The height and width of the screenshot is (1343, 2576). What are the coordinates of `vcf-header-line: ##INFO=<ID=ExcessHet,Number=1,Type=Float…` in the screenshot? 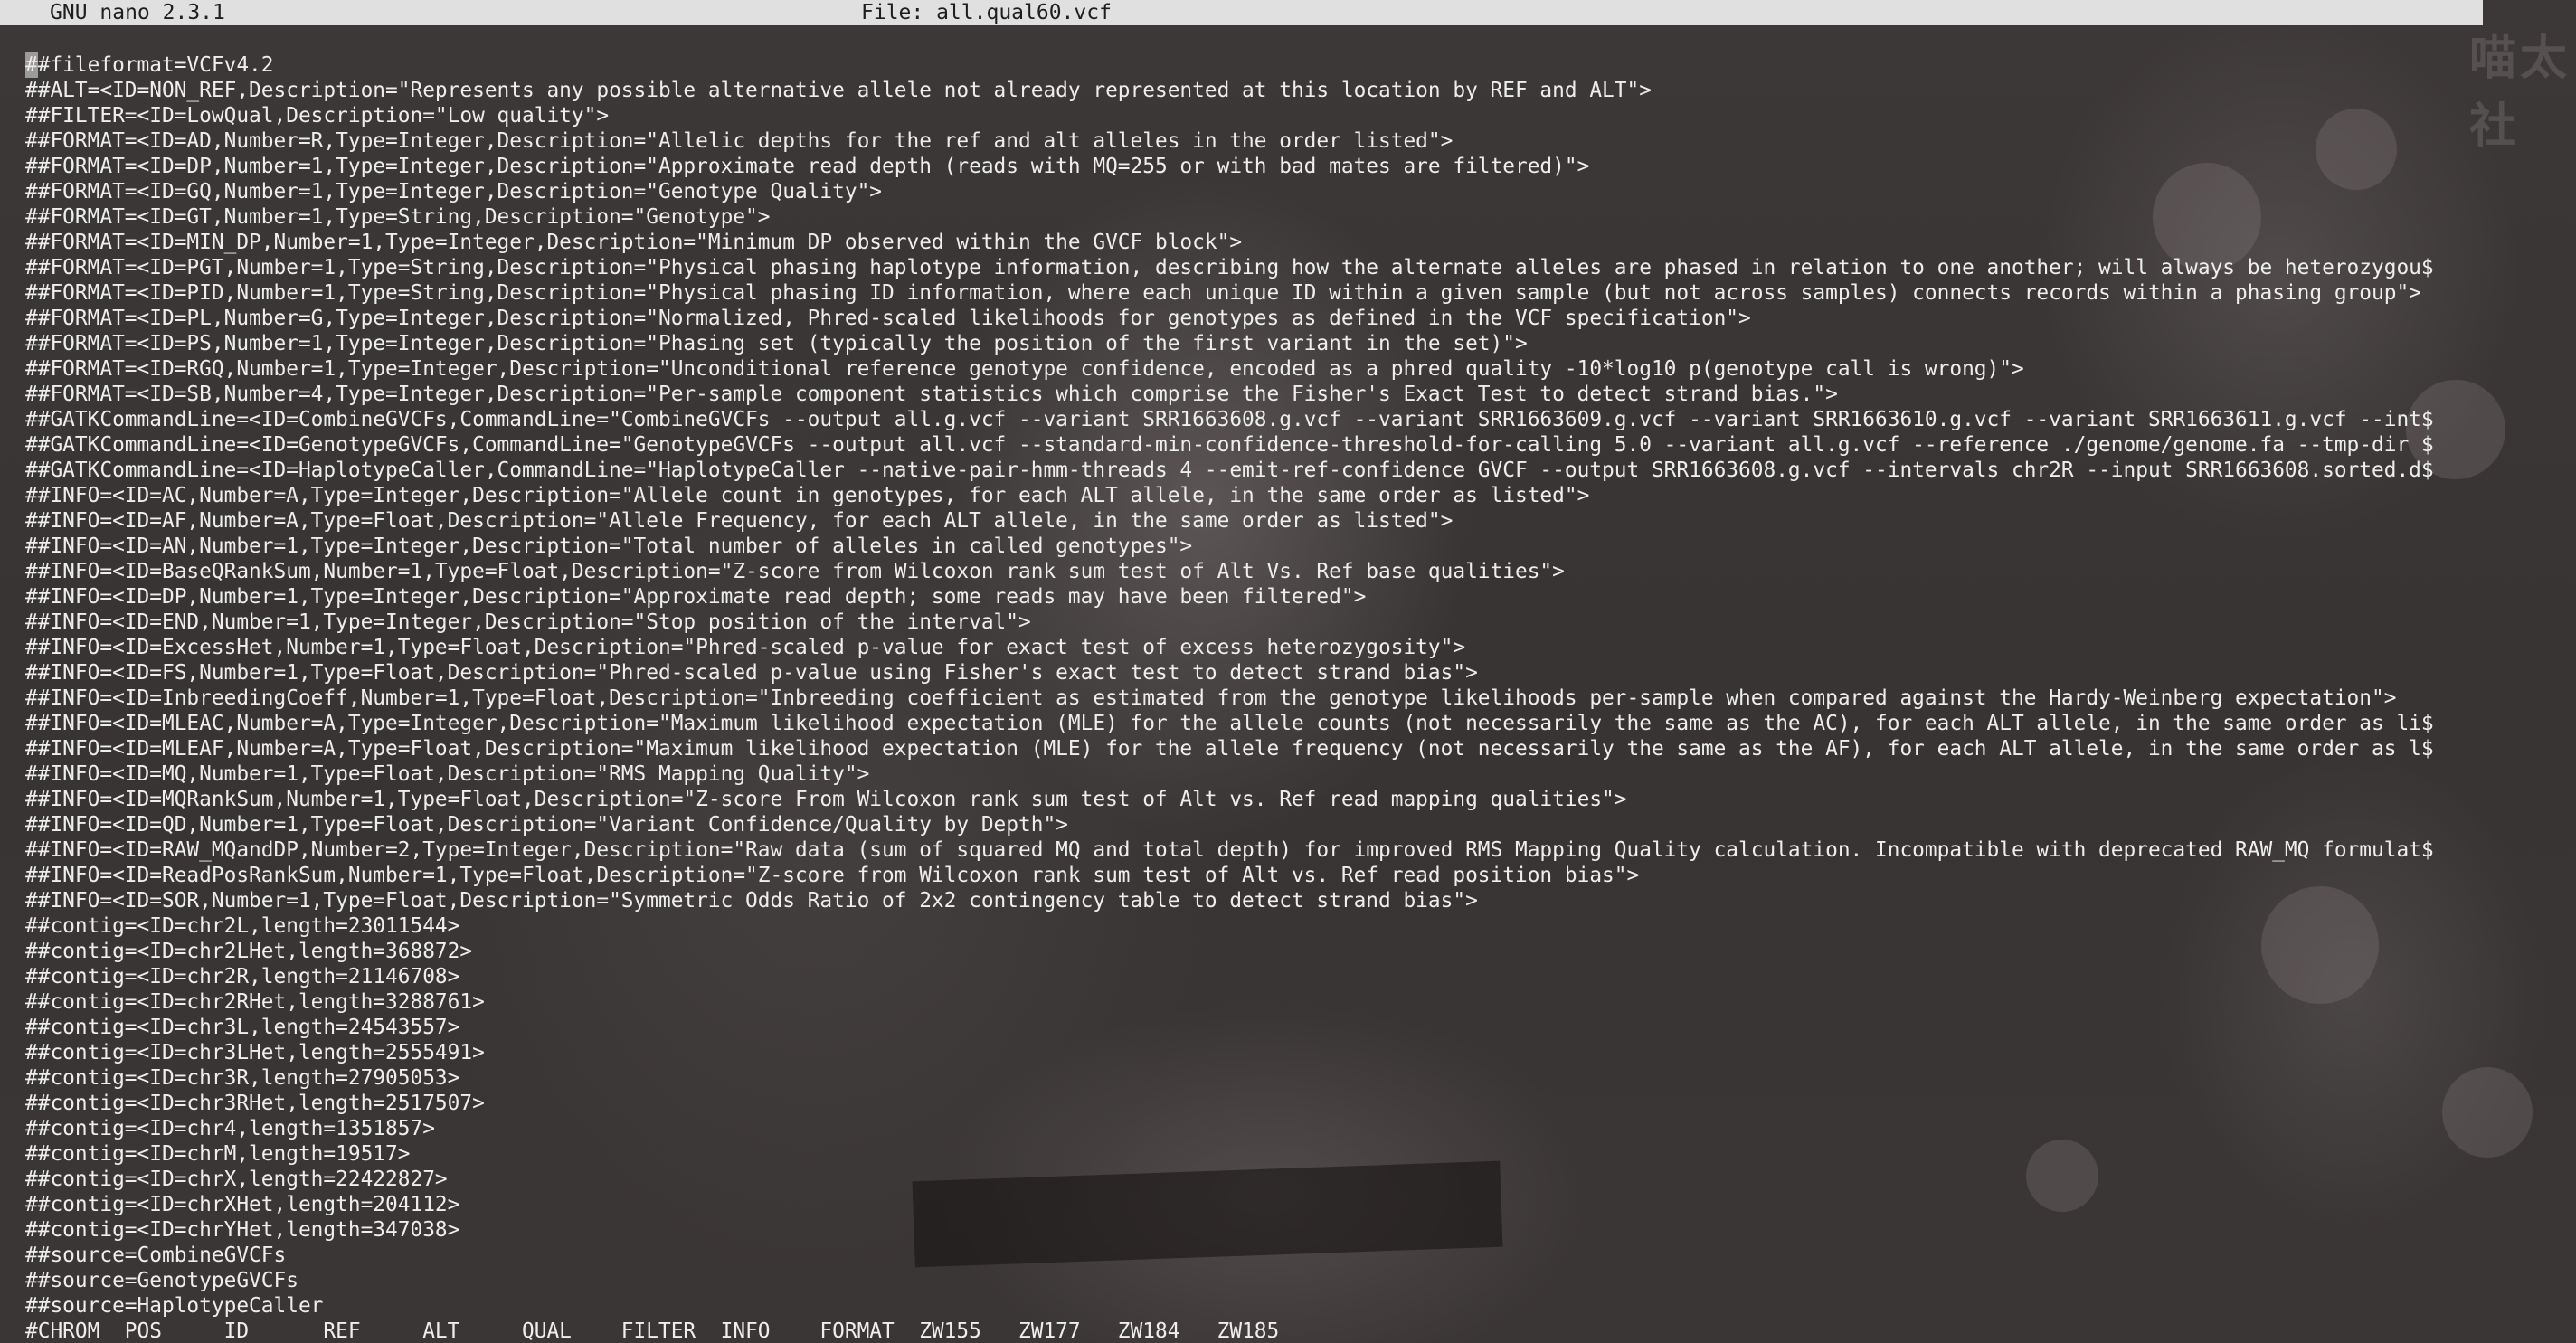 It's located at (1255, 647).